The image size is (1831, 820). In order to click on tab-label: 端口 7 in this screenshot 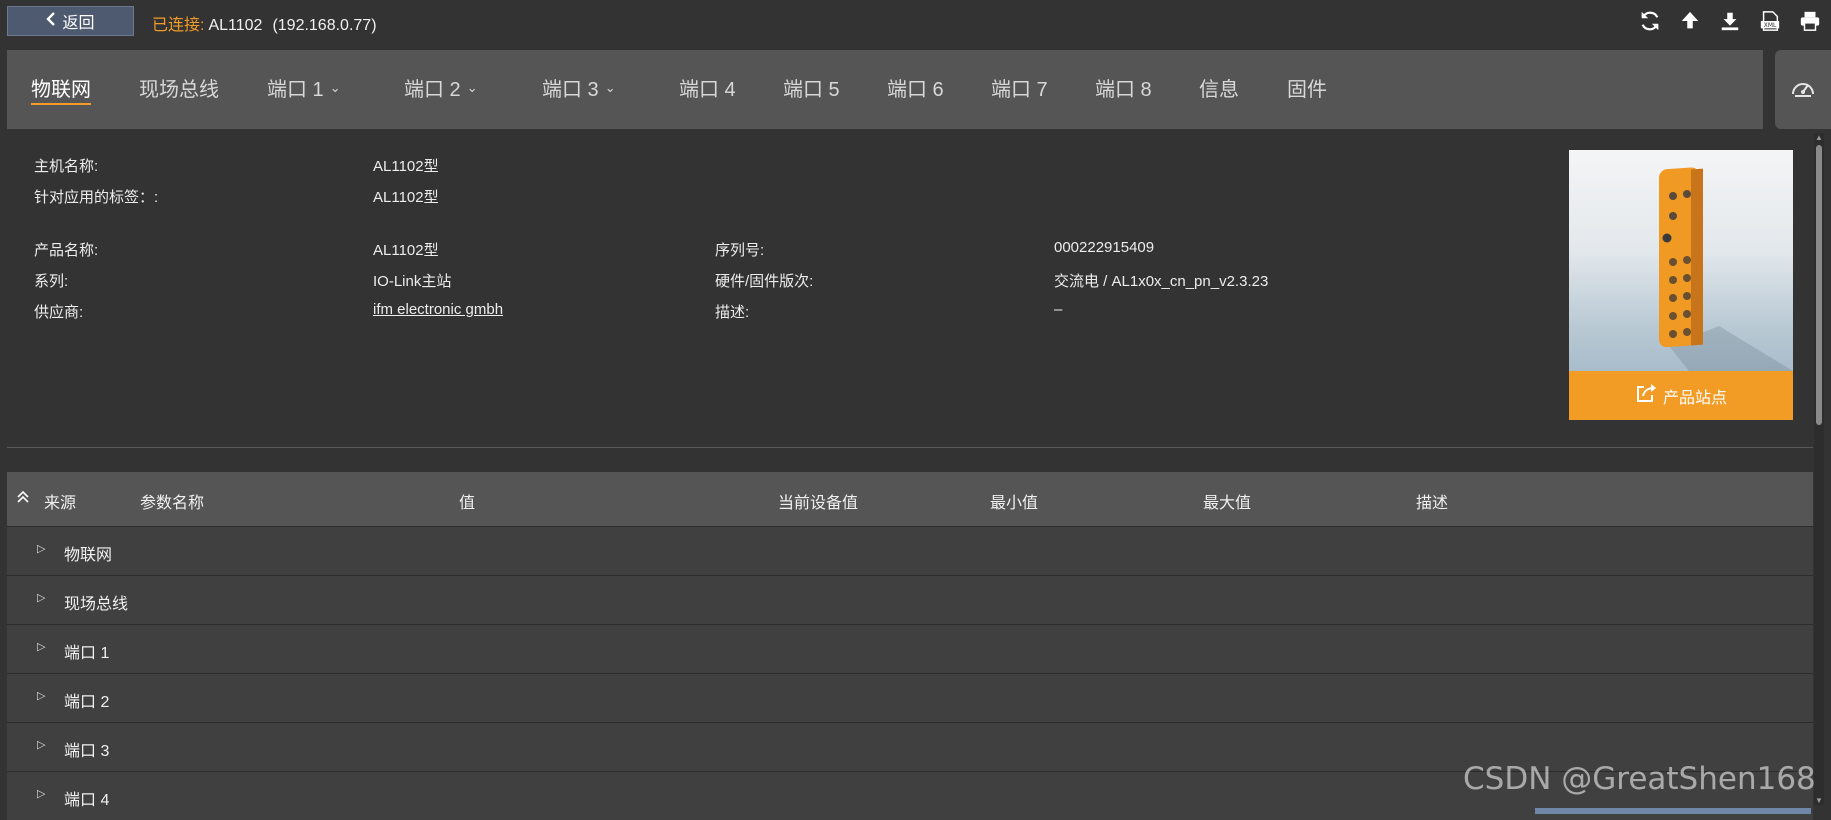, I will do `click(1019, 90)`.